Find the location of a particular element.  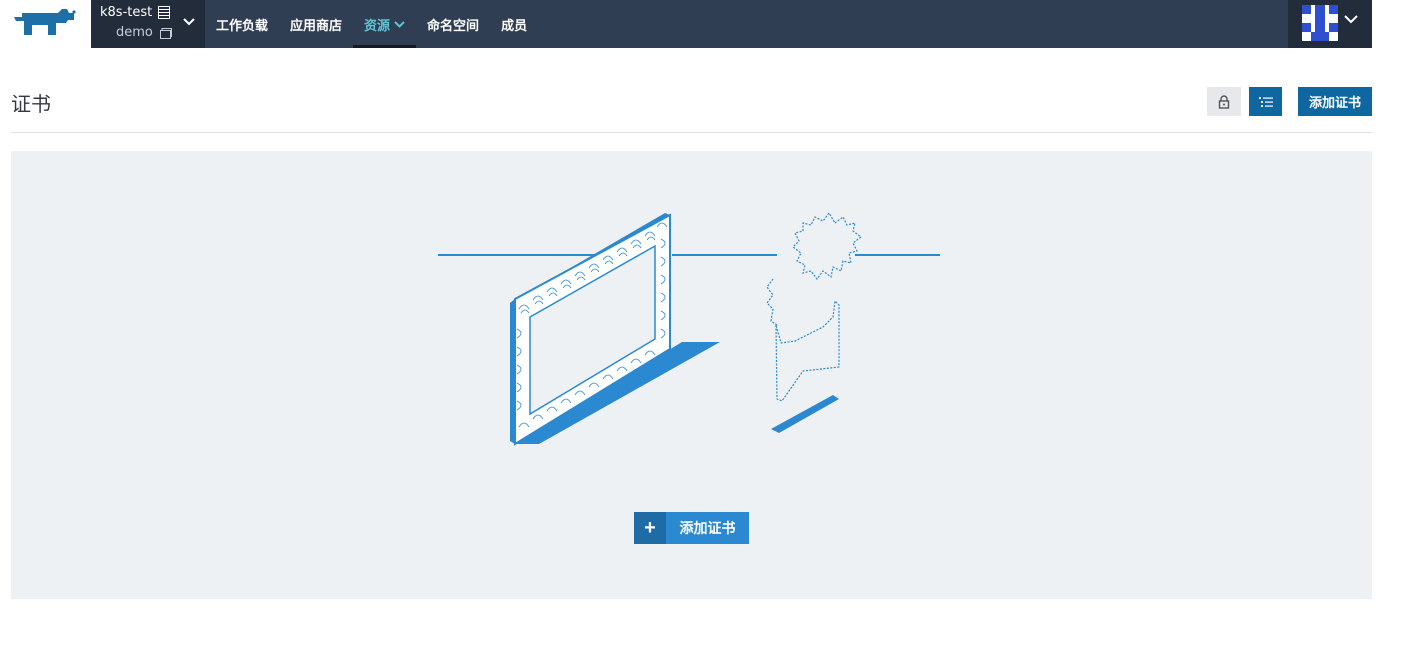

nav-item-apps: 应用商店 is located at coordinates (316, 24).